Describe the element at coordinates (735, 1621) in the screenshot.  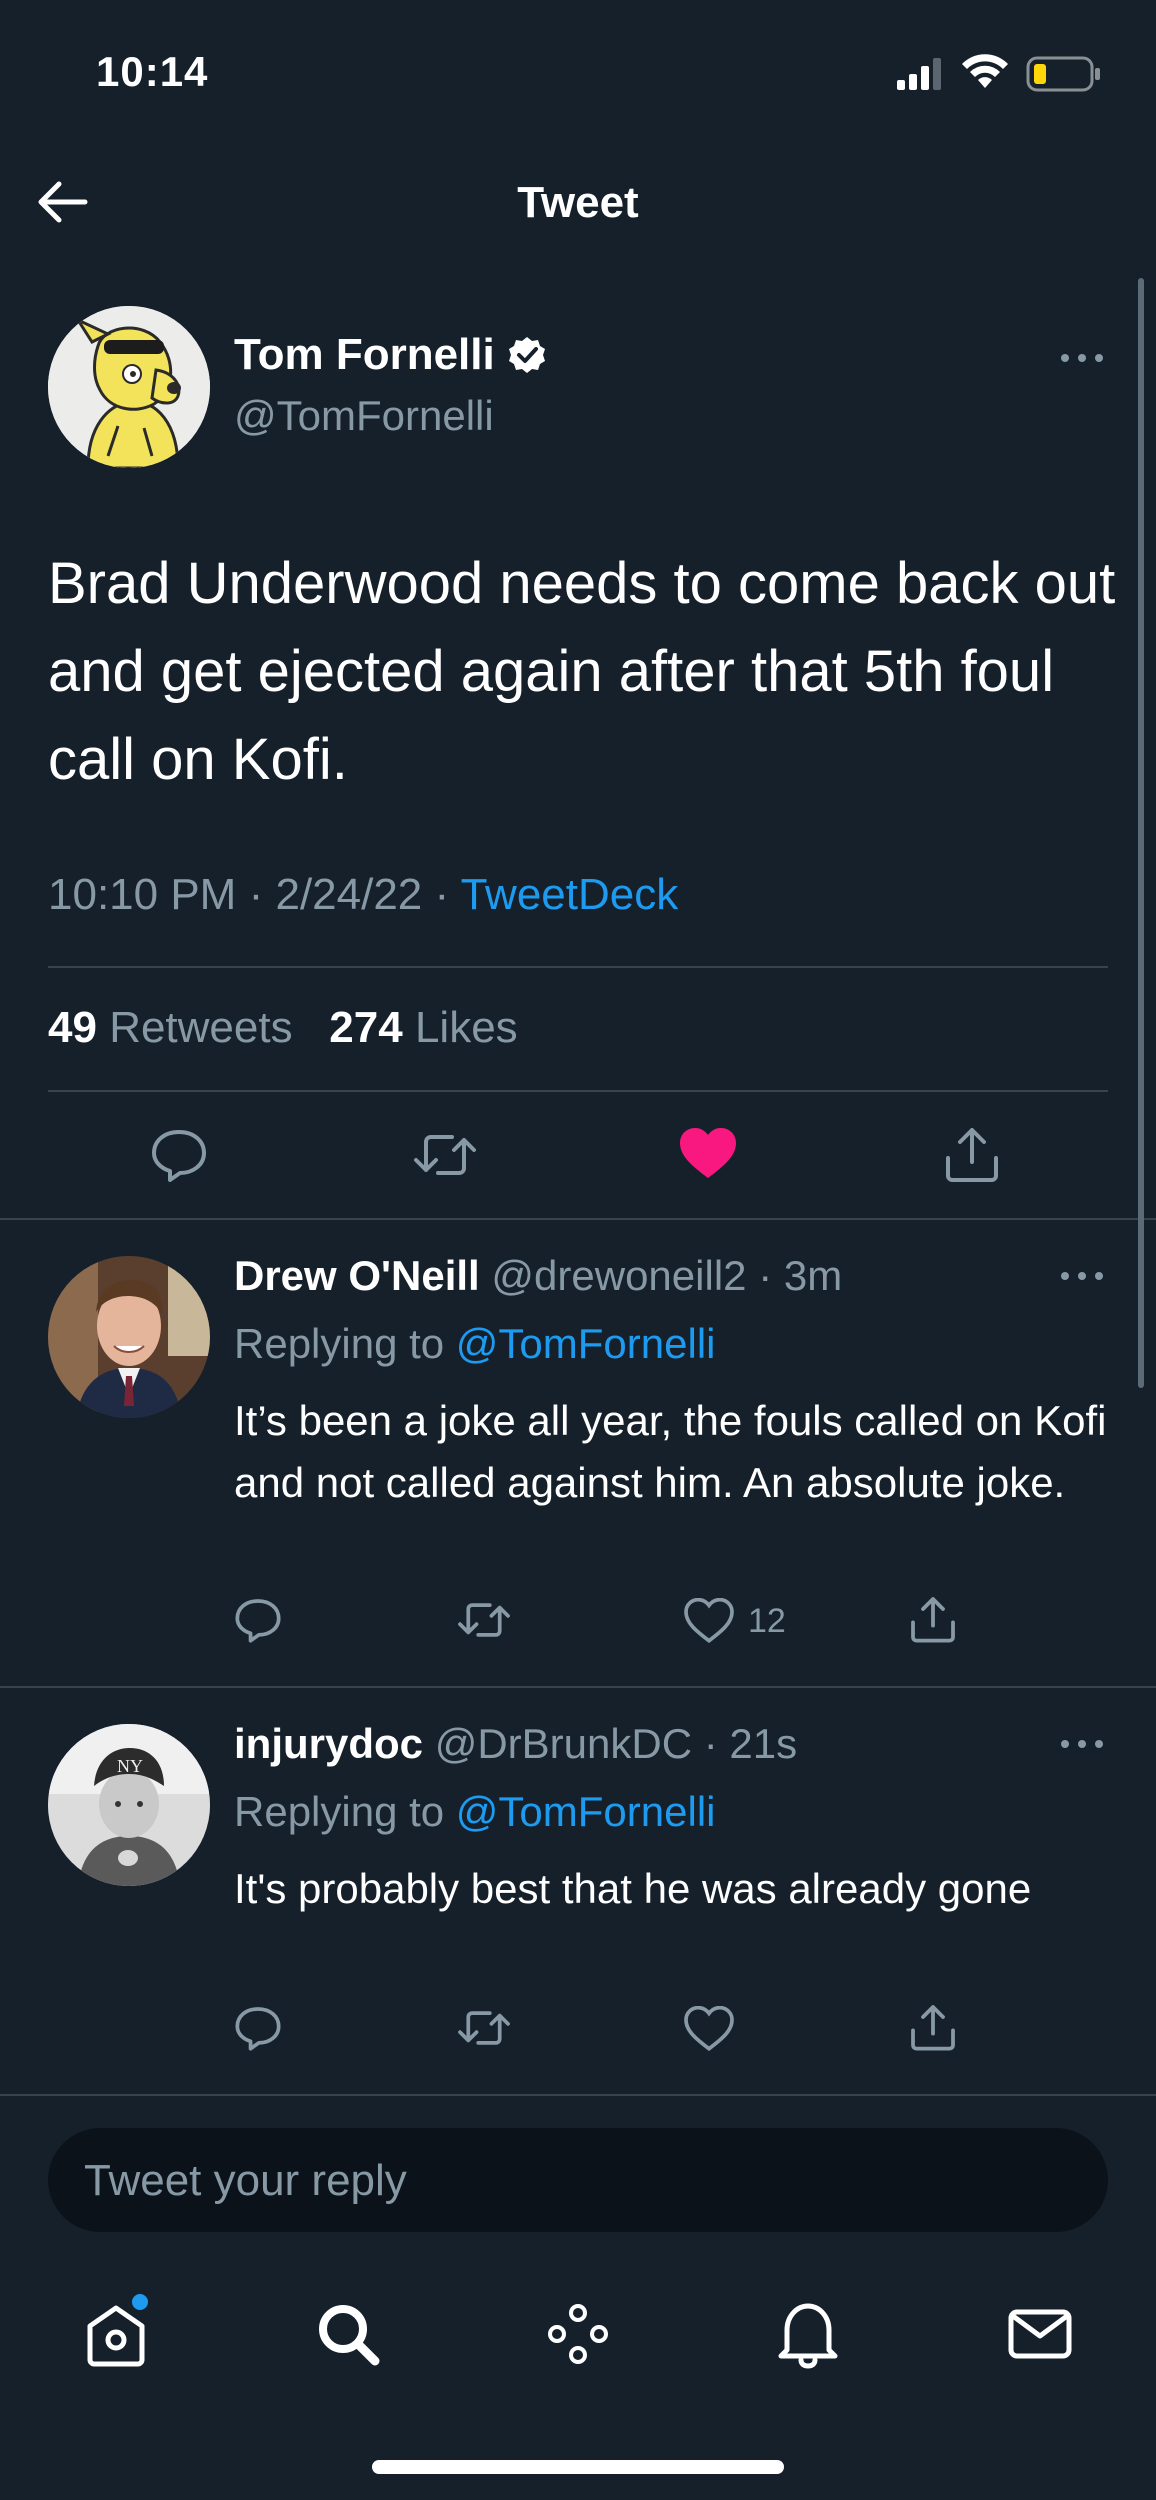
I see `like-button: 12` at that location.